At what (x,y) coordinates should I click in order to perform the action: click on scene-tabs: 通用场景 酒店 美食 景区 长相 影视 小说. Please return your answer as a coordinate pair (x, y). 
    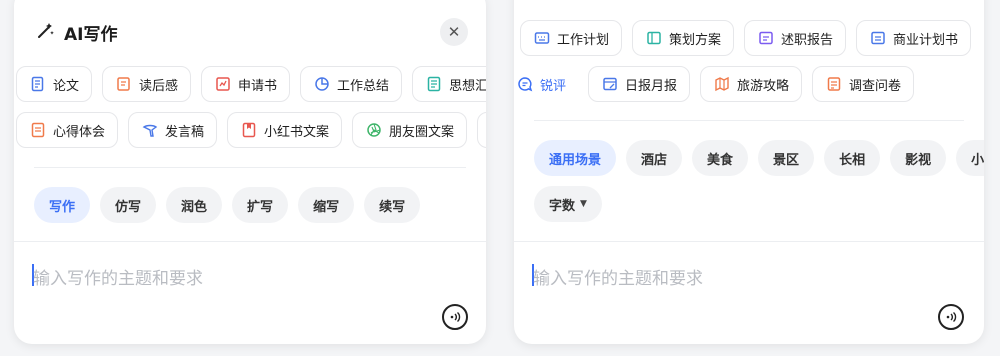
    Looking at the image, I should click on (759, 158).